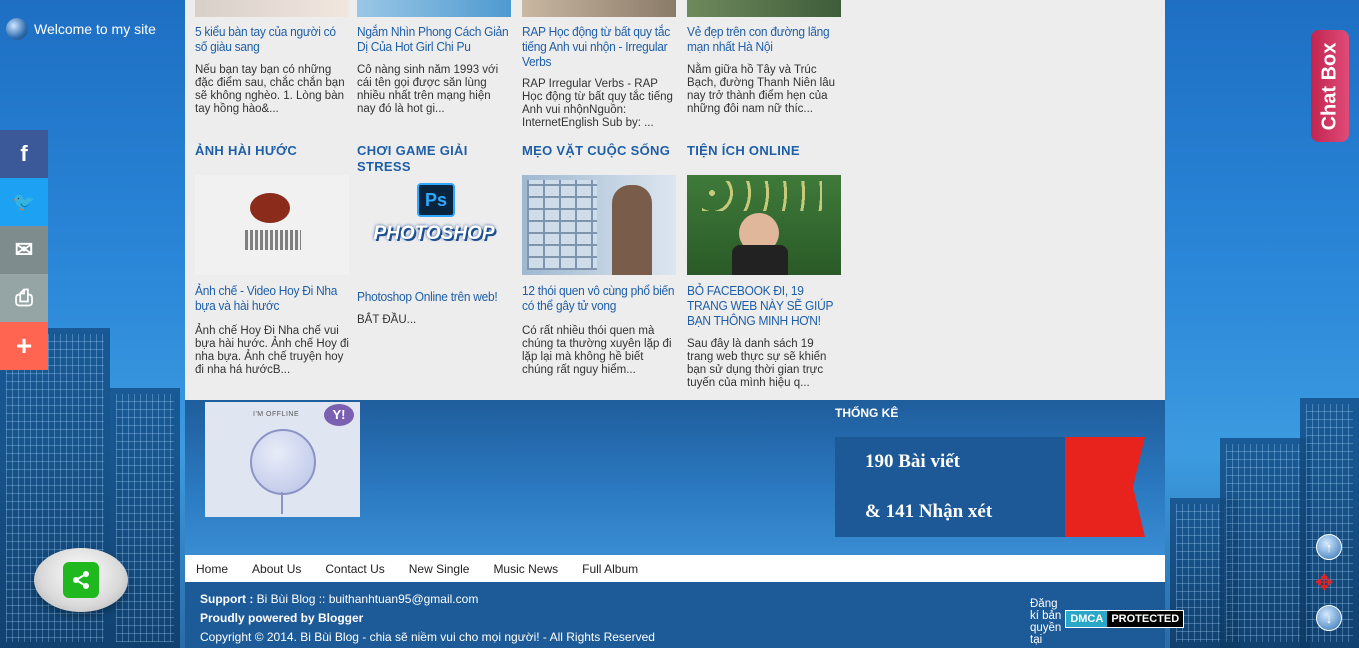 Image resolution: width=1359 pixels, height=648 pixels. I want to click on category-heading: MẸO VẶT CUỘC SỐNG, so click(599, 159).